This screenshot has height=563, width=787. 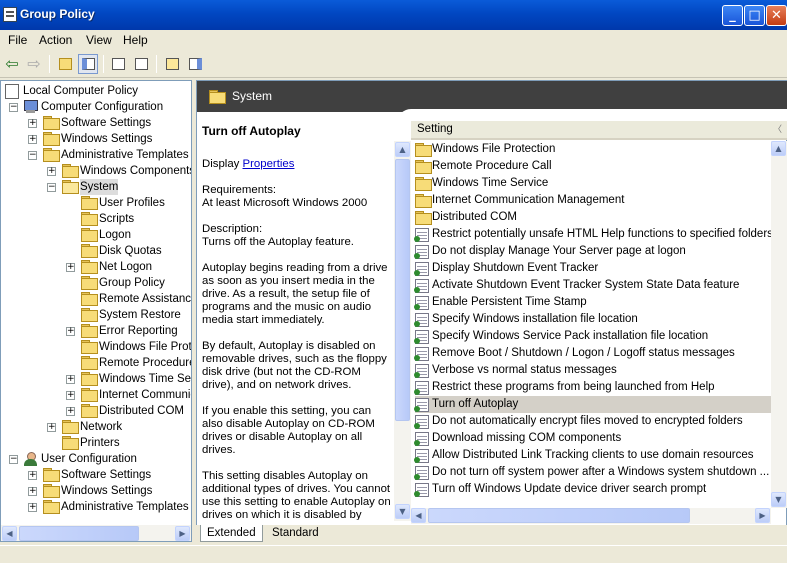 What do you see at coordinates (594, 200) in the screenshot?
I see `list-item: Internet Communication Management` at bounding box center [594, 200].